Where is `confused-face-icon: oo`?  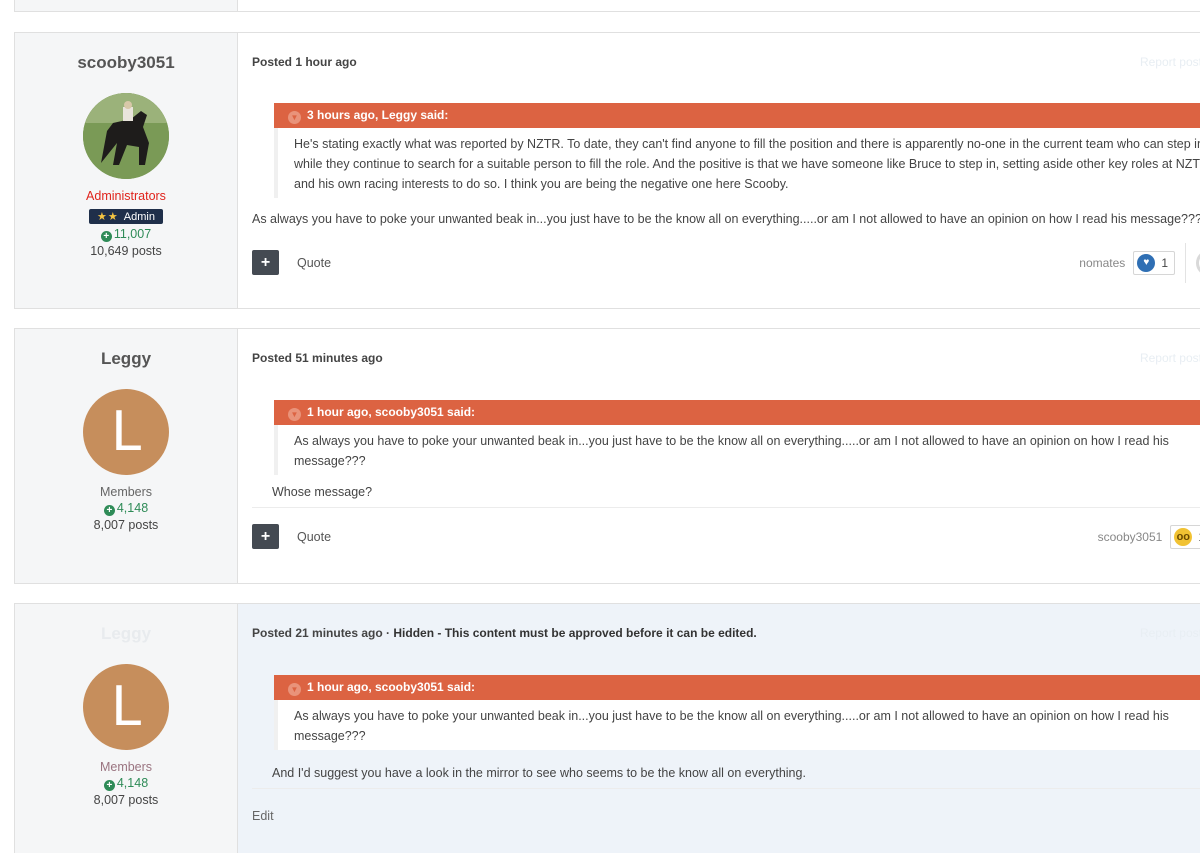 confused-face-icon: oo is located at coordinates (1183, 536).